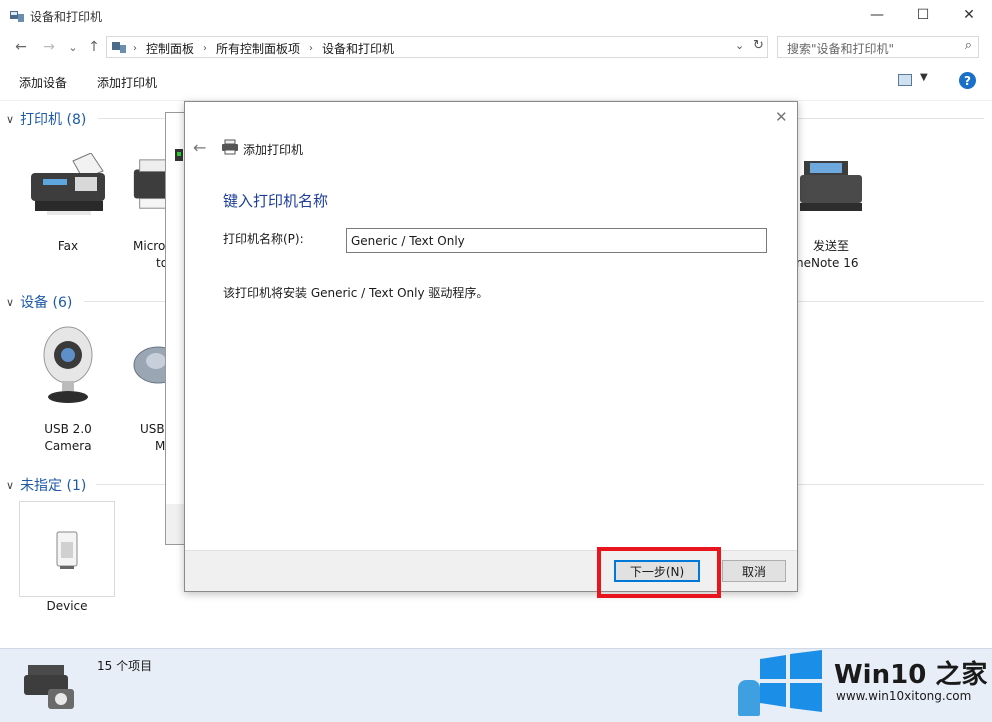 Image resolution: width=992 pixels, height=722 pixels. I want to click on group-header-printers: ∨ 打印机 (8), so click(46, 119).